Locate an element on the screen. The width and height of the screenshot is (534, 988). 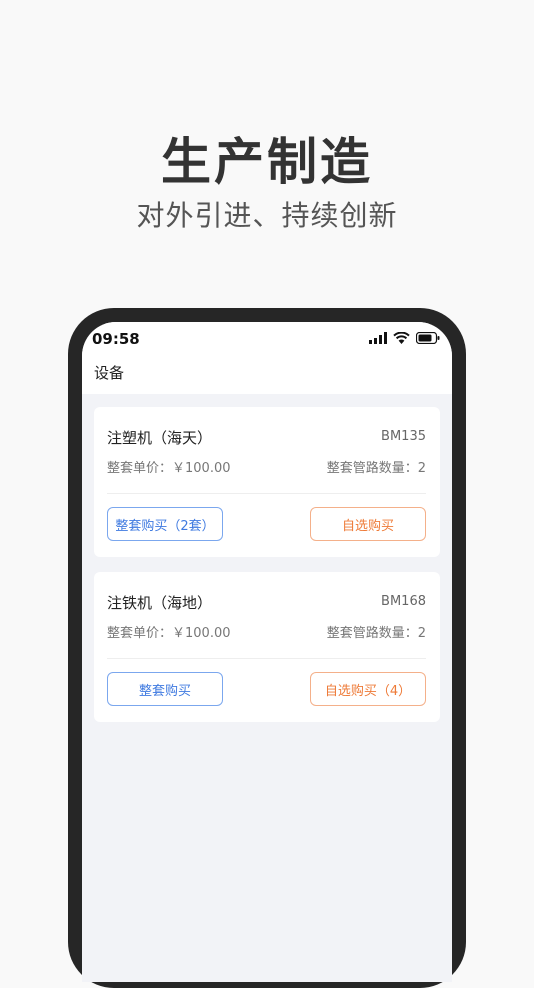
battery-icon is located at coordinates (428, 338).